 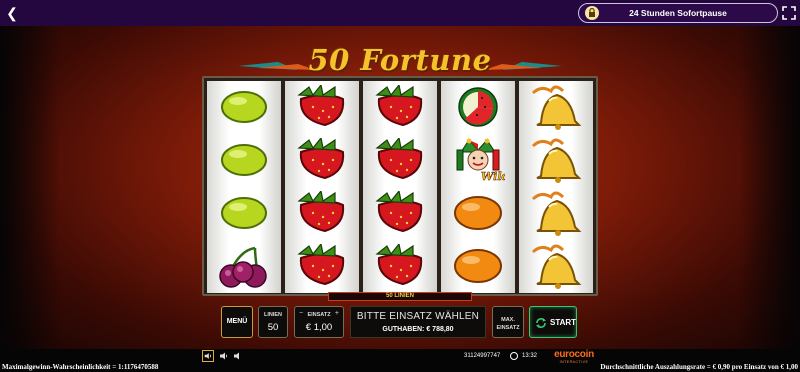 I want to click on wild-jester-symbol: Wild, so click(x=478, y=160).